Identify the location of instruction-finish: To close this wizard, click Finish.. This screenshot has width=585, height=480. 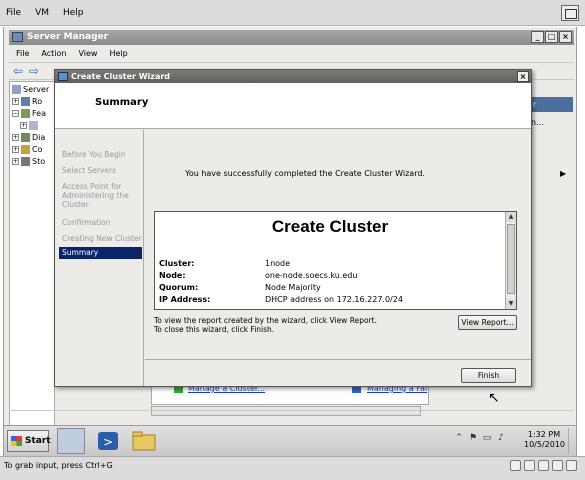
(214, 329).